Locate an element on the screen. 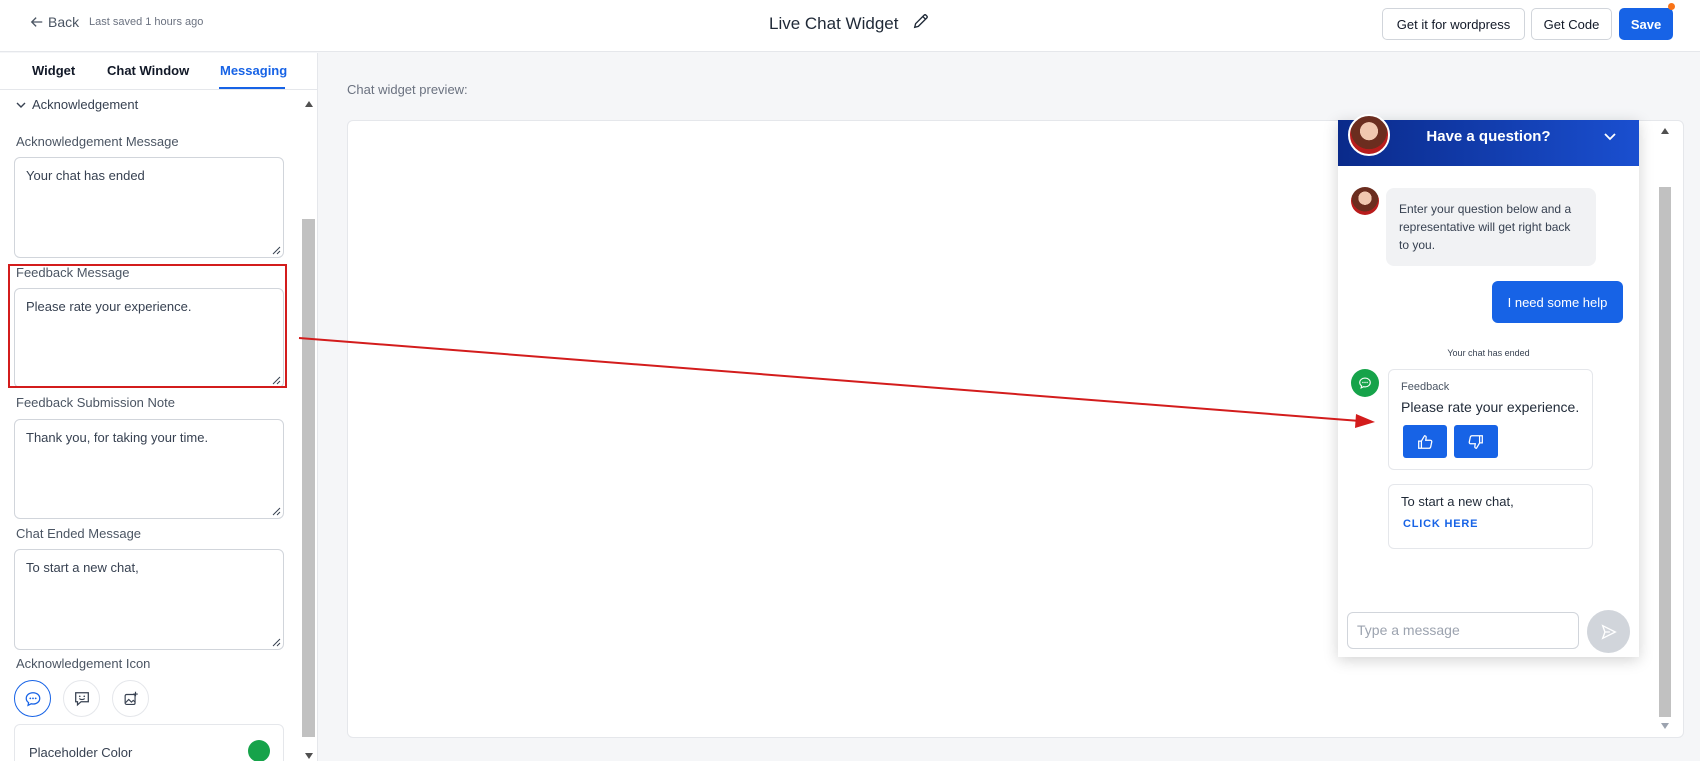 Image resolution: width=1700 pixels, height=761 pixels. thumbs-down-button is located at coordinates (1476, 441).